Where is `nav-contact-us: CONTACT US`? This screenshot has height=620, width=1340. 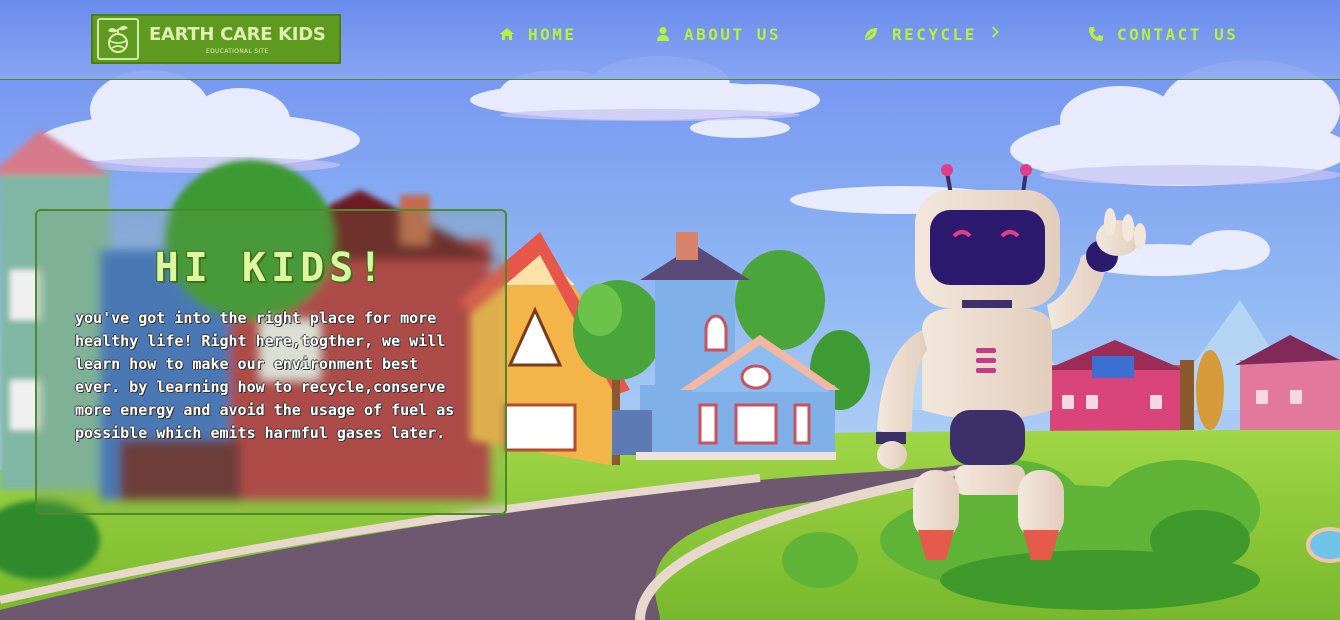 nav-contact-us: CONTACT US is located at coordinates (1162, 34).